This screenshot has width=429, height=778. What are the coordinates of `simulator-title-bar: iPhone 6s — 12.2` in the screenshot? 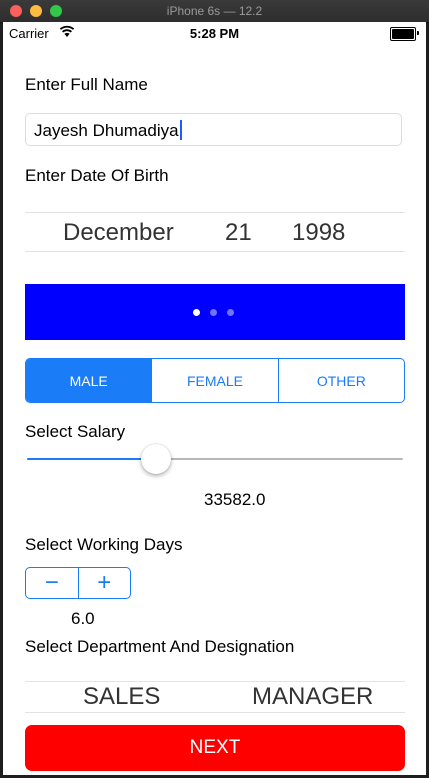 It's located at (214, 11).